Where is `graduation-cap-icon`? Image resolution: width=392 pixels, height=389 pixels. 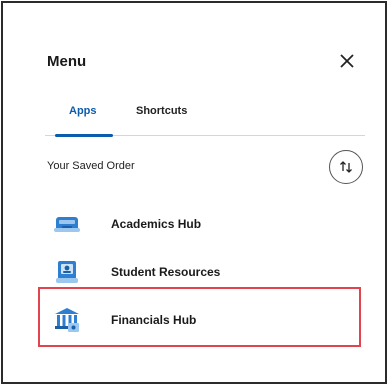
graduation-cap-icon is located at coordinates (67, 224).